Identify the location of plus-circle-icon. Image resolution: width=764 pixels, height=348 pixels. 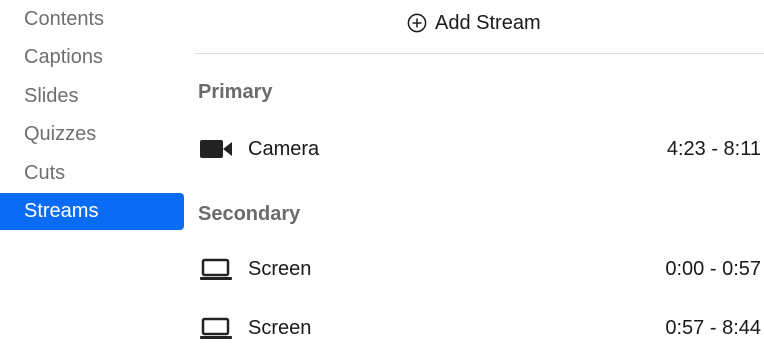
(417, 23).